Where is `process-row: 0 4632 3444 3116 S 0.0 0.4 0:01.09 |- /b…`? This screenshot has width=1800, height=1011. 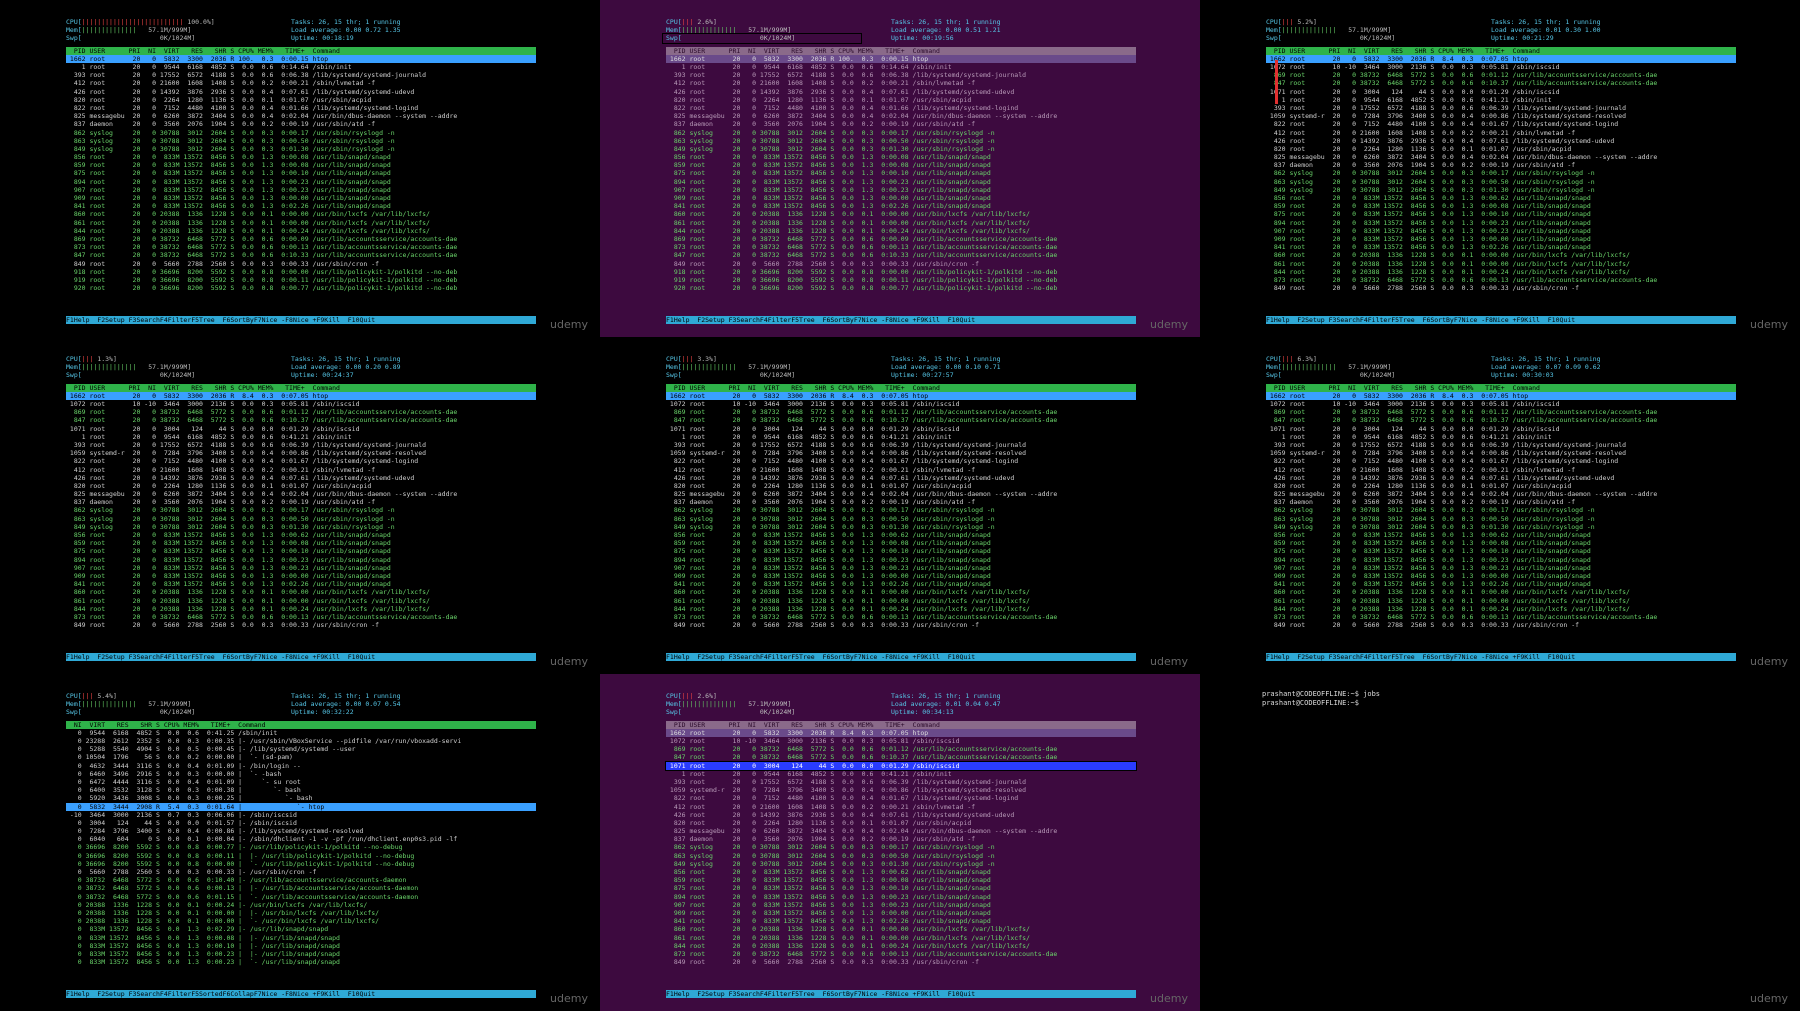 process-row: 0 4632 3444 3116 S 0.0 0.4 0:01.09 |- /b… is located at coordinates (301, 766).